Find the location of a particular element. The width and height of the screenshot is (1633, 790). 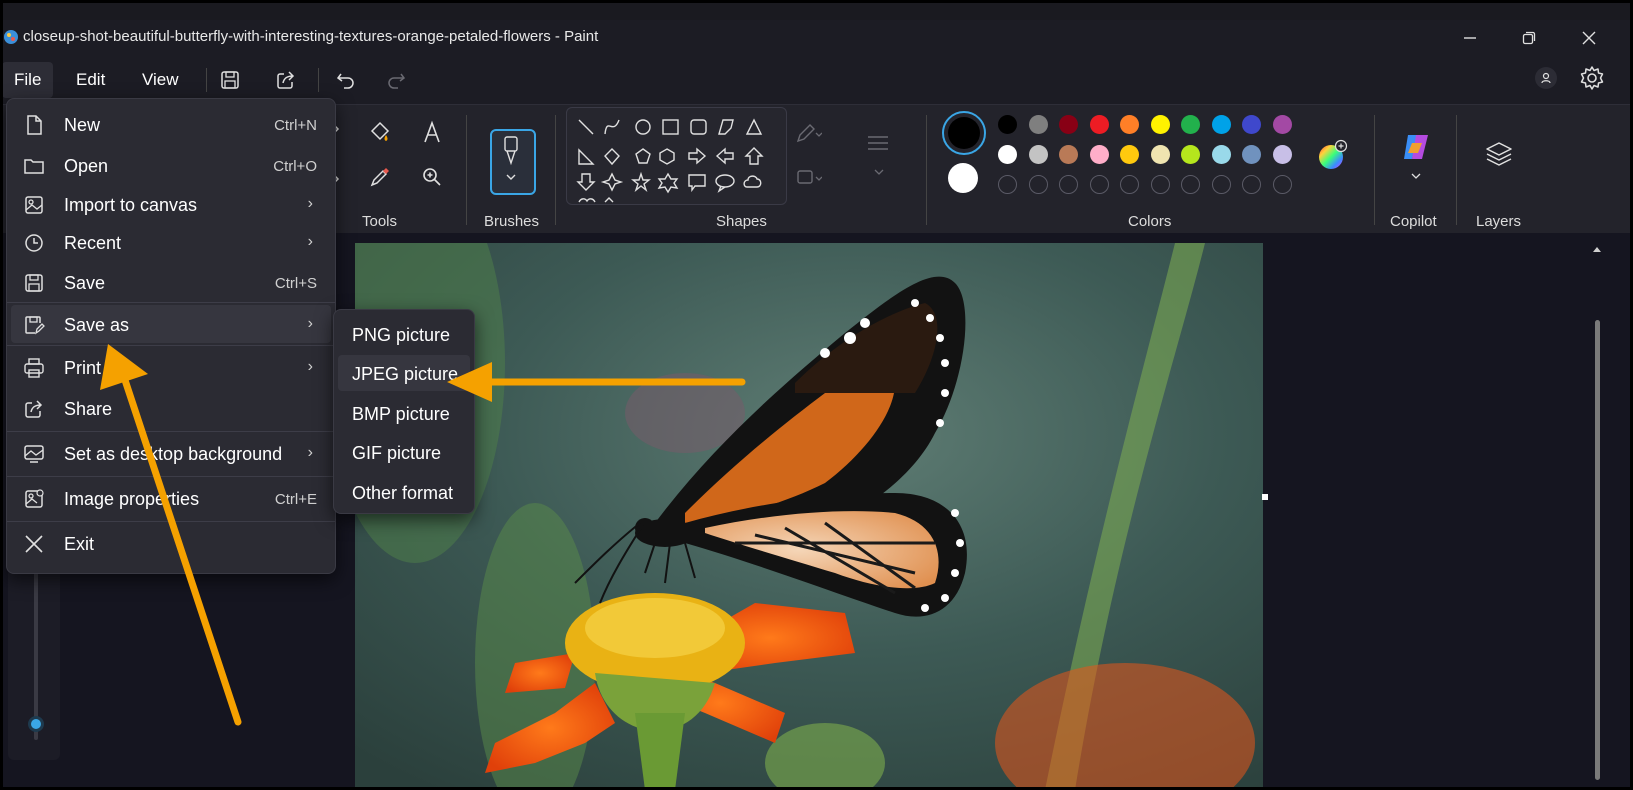

gear-icon is located at coordinates (1592, 78).